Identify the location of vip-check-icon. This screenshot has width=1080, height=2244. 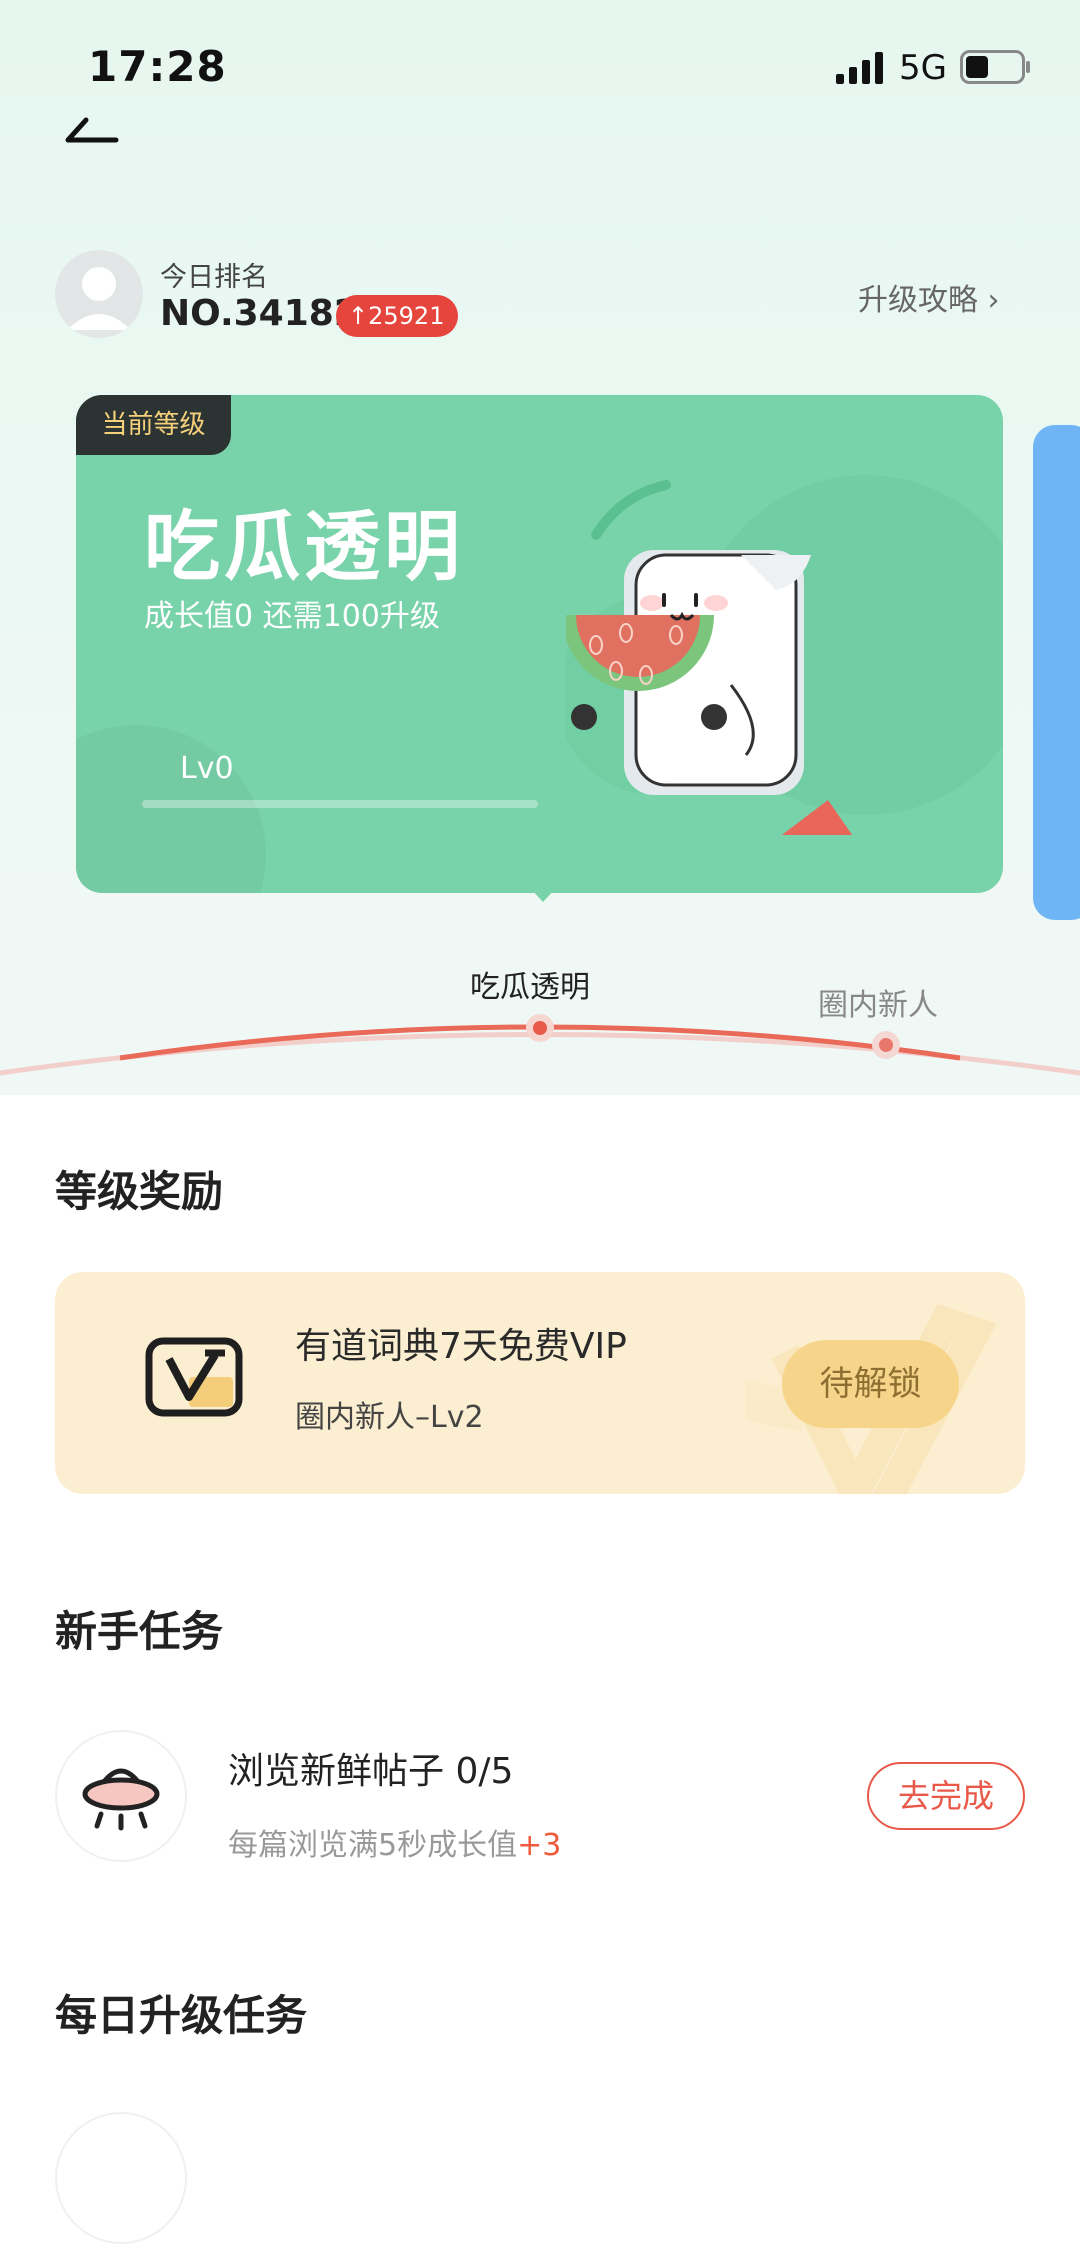
(194, 1377).